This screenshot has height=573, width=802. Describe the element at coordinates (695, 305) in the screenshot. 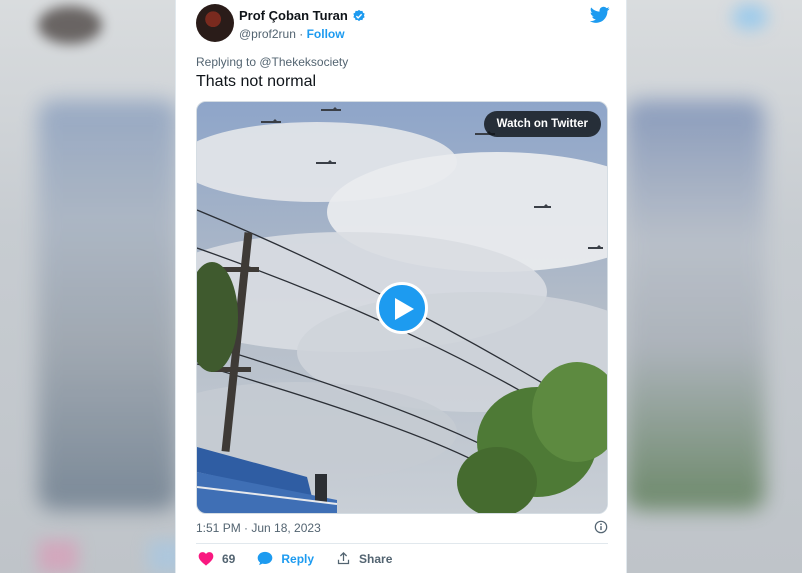

I see `blurred-media-right` at that location.